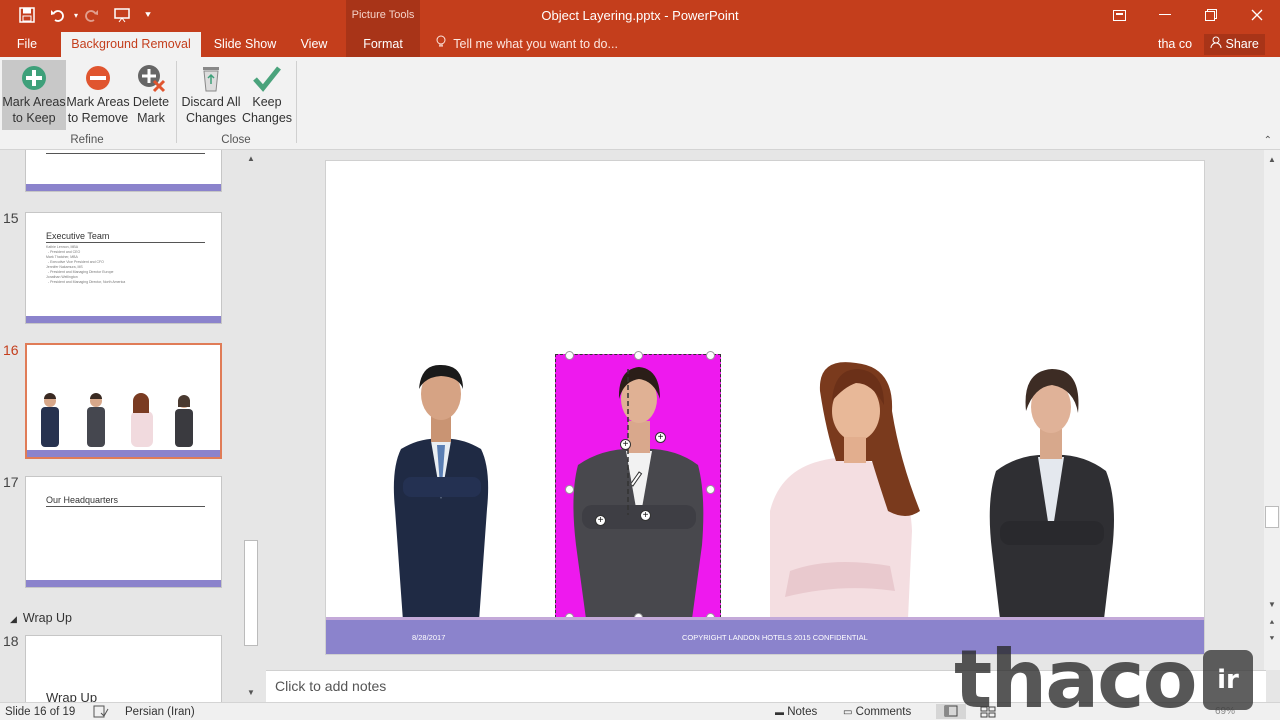 Image resolution: width=1280 pixels, height=720 pixels. What do you see at coordinates (850, 490) in the screenshot?
I see `woman-pink-blouse-photo` at bounding box center [850, 490].